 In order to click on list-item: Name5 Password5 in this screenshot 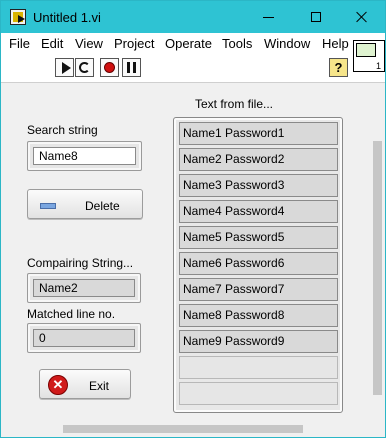, I will do `click(258, 237)`.